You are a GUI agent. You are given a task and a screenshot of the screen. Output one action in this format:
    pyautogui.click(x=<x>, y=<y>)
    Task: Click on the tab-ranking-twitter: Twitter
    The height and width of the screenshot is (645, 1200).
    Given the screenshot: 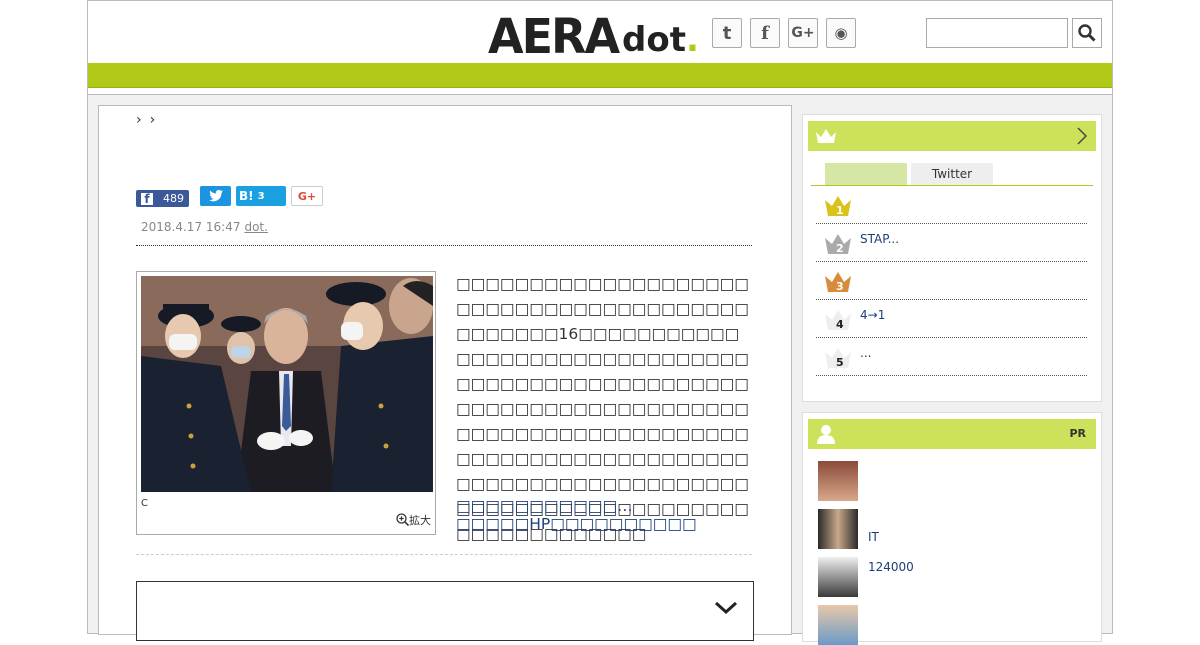 What is the action you would take?
    pyautogui.click(x=952, y=174)
    